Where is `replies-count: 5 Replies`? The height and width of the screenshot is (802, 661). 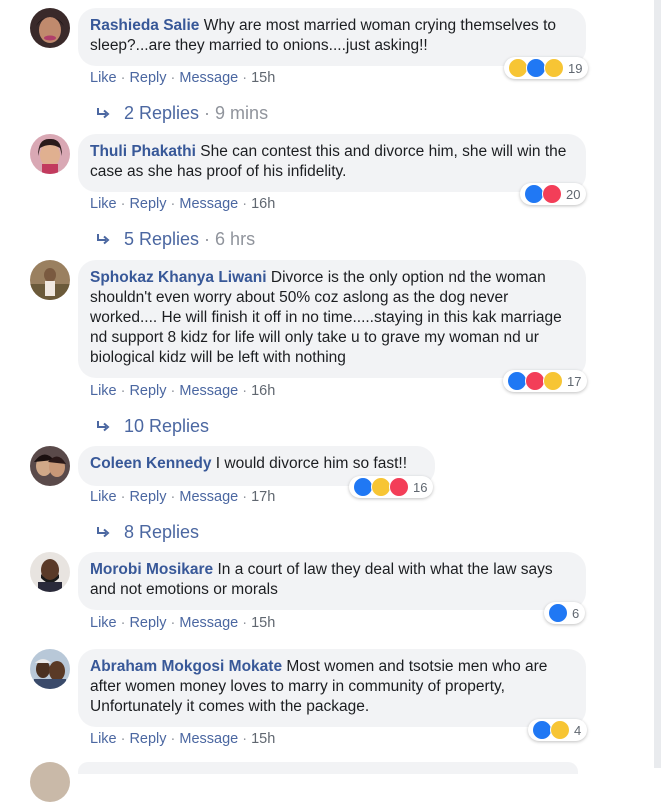
replies-count: 5 Replies is located at coordinates (161, 239).